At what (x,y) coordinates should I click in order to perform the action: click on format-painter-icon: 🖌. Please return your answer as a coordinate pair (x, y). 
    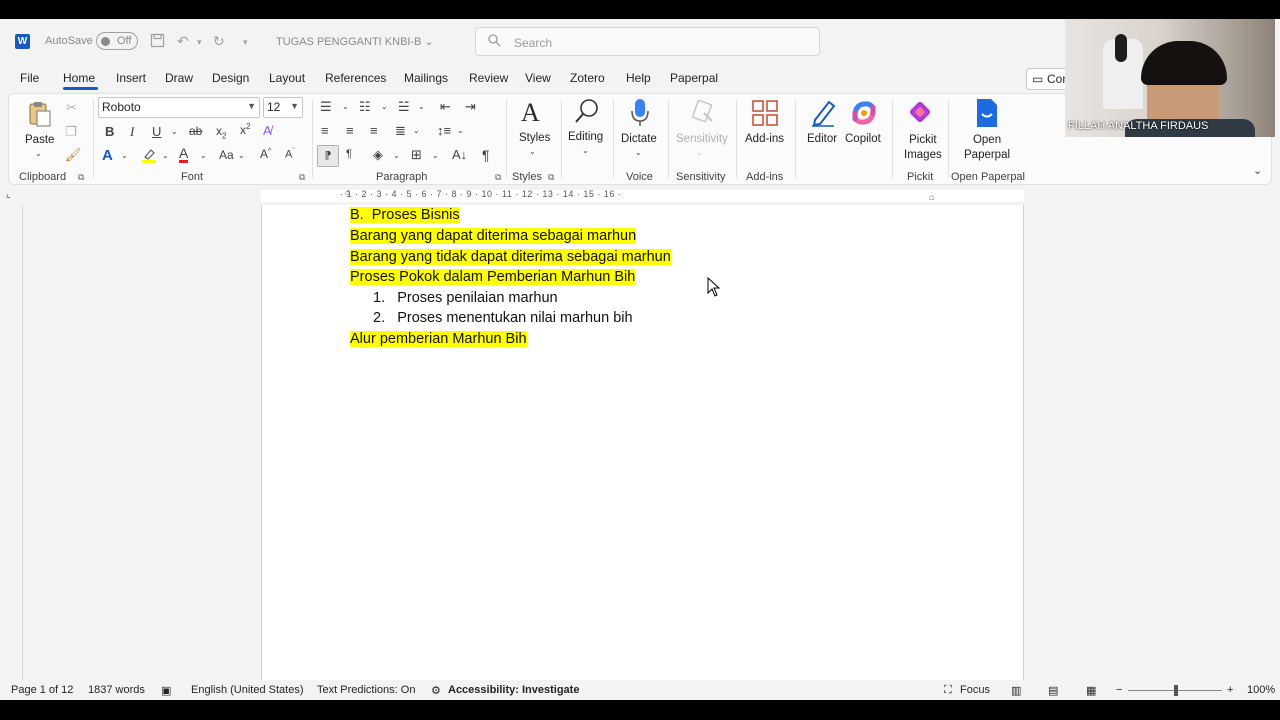
    Looking at the image, I should click on (73, 155).